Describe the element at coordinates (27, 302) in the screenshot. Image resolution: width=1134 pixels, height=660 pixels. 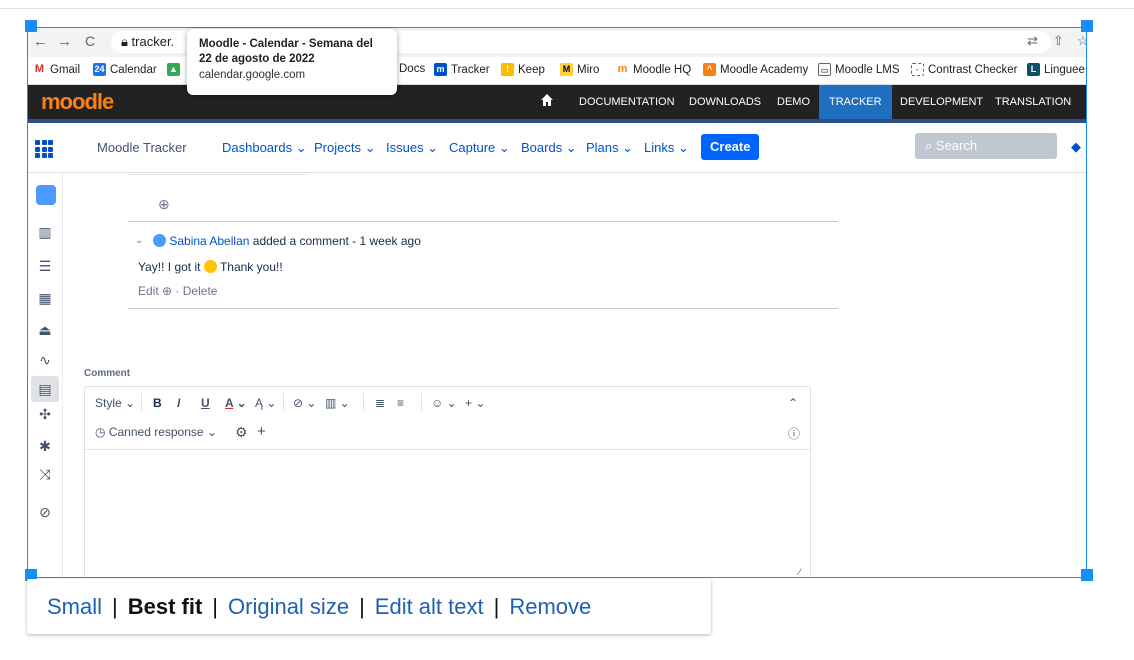
I see `selection-border-left` at that location.